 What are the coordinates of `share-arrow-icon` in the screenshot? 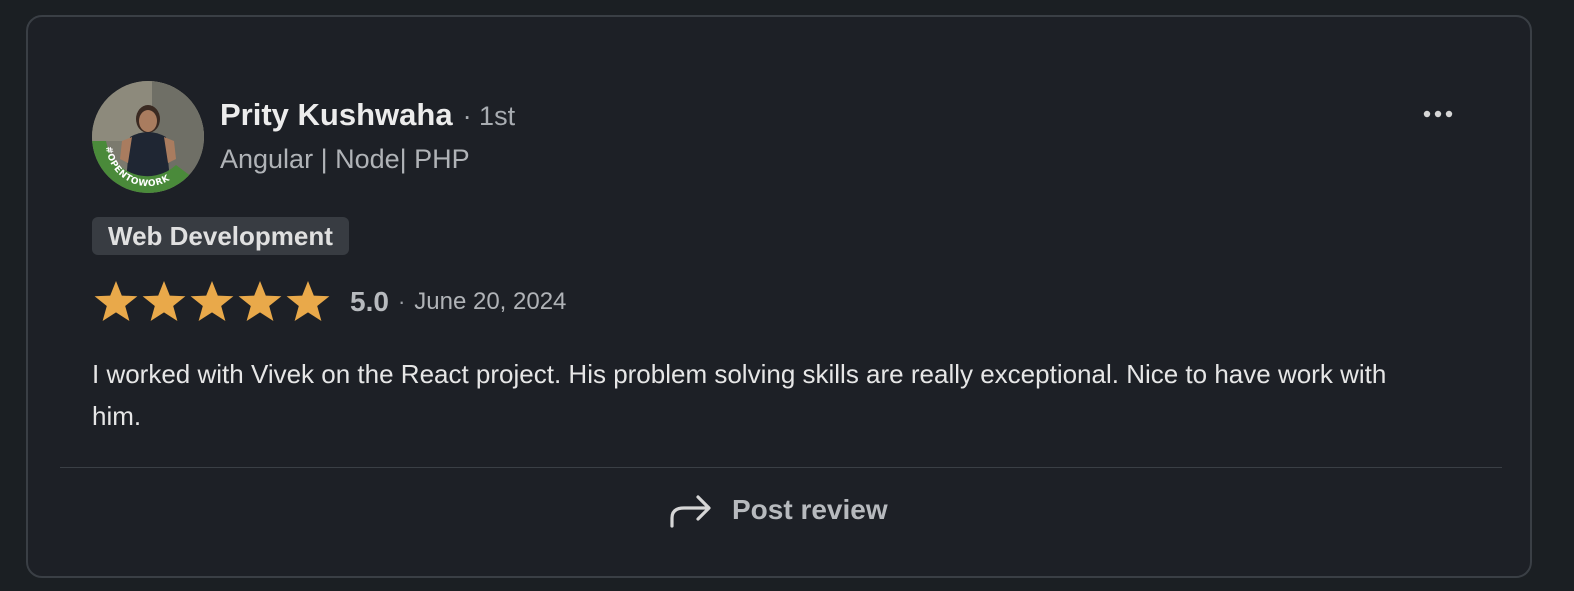 It's located at (690, 511).